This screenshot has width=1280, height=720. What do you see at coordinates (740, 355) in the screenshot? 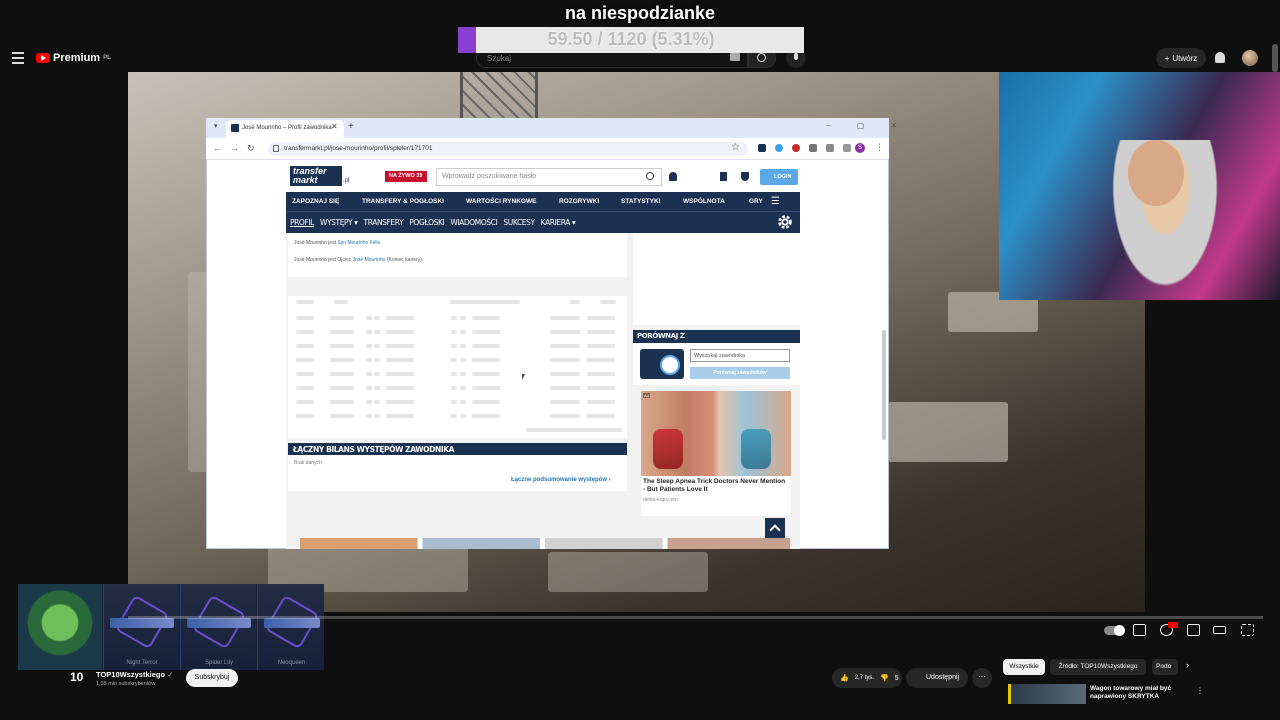
I see `compare-search-input: Wyszukaj zawodnika` at bounding box center [740, 355].